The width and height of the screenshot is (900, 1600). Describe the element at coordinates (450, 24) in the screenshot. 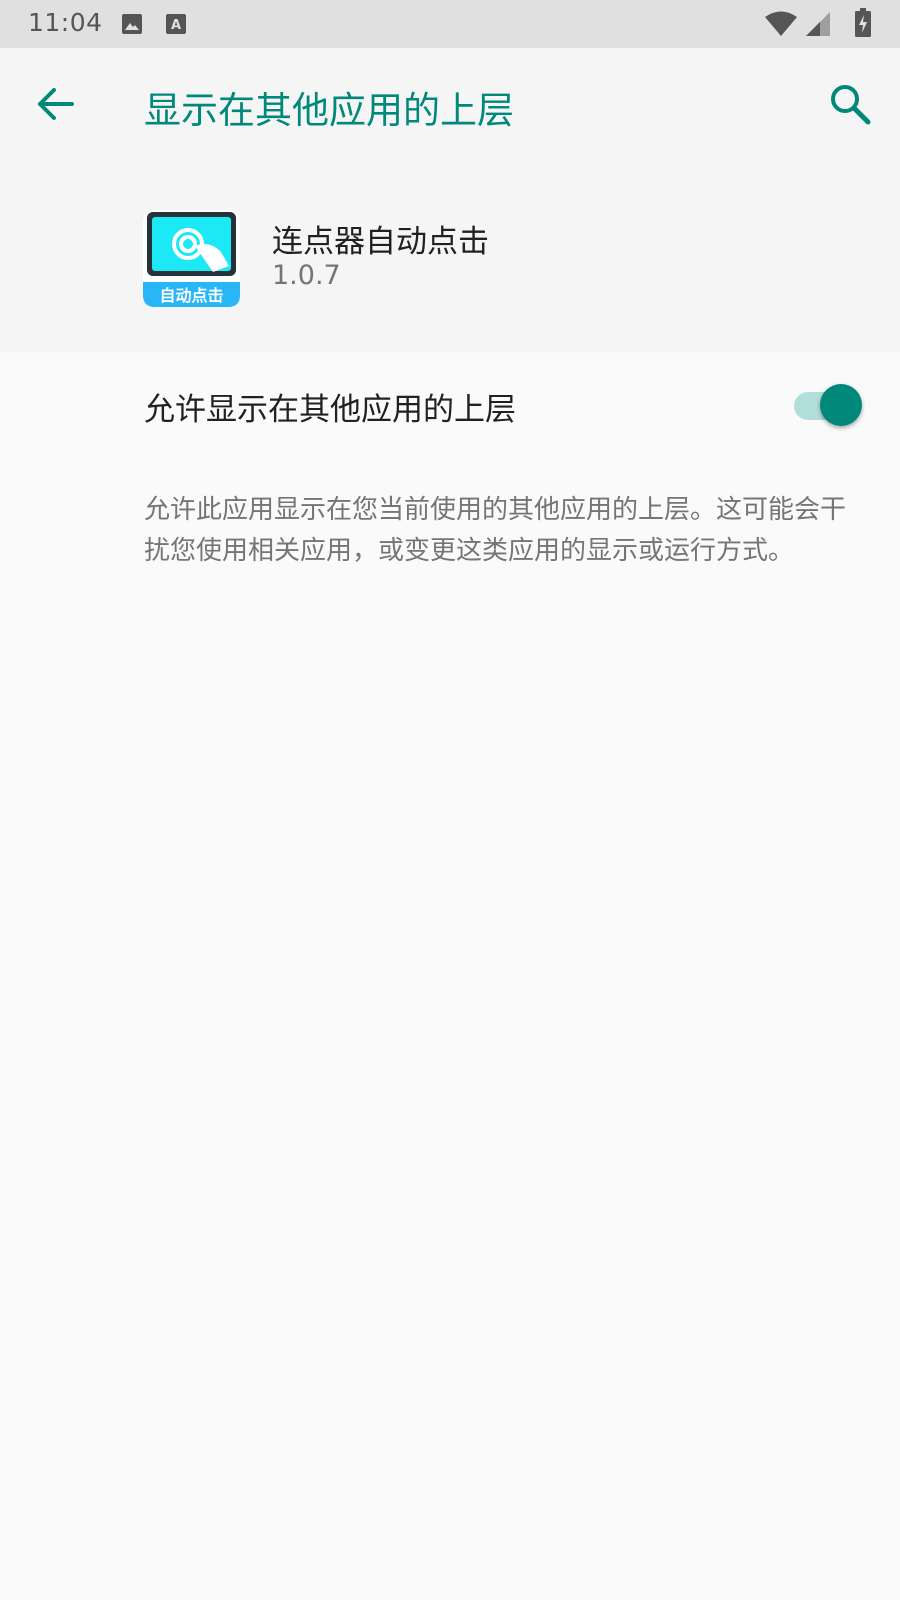

I see `status-bar: 11:04 A` at that location.